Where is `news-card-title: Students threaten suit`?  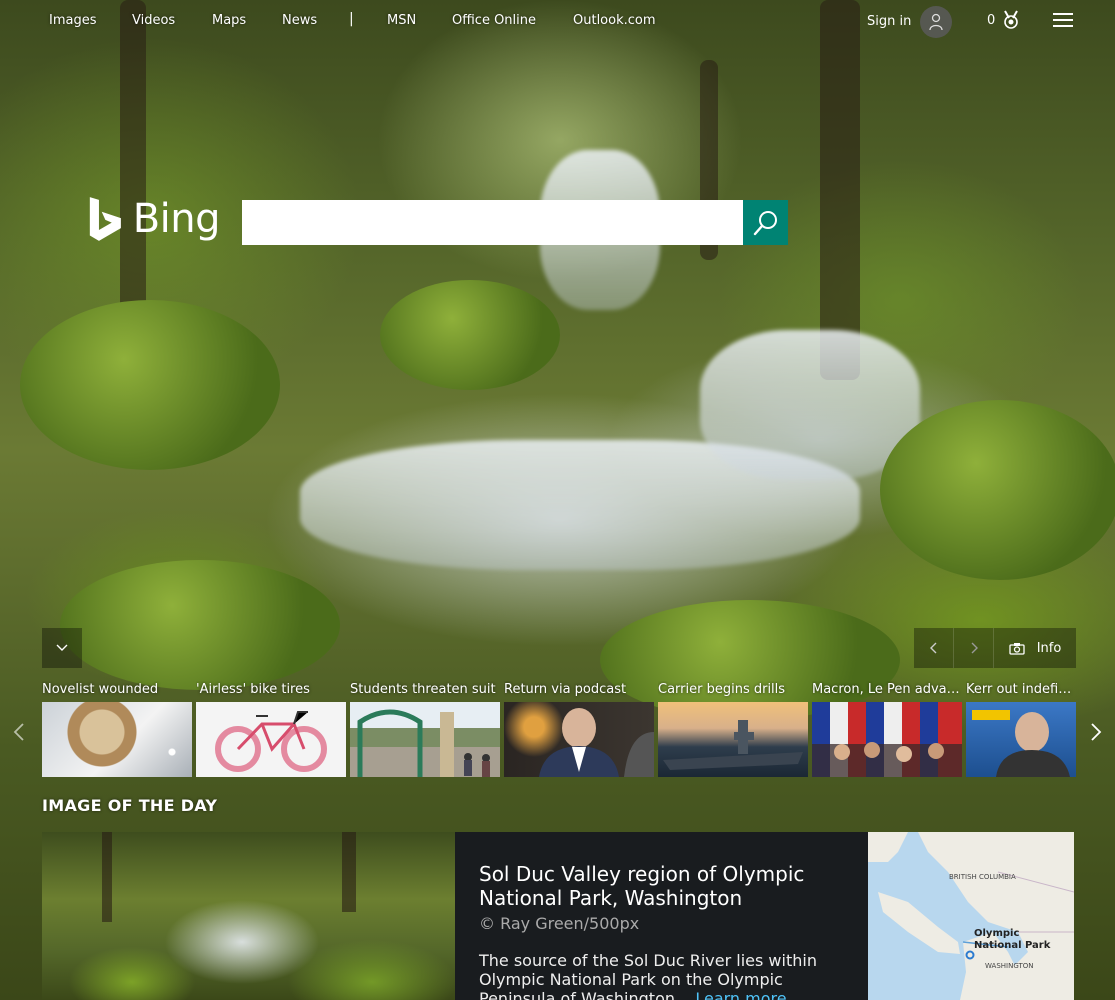 news-card-title: Students threaten suit is located at coordinates (423, 689).